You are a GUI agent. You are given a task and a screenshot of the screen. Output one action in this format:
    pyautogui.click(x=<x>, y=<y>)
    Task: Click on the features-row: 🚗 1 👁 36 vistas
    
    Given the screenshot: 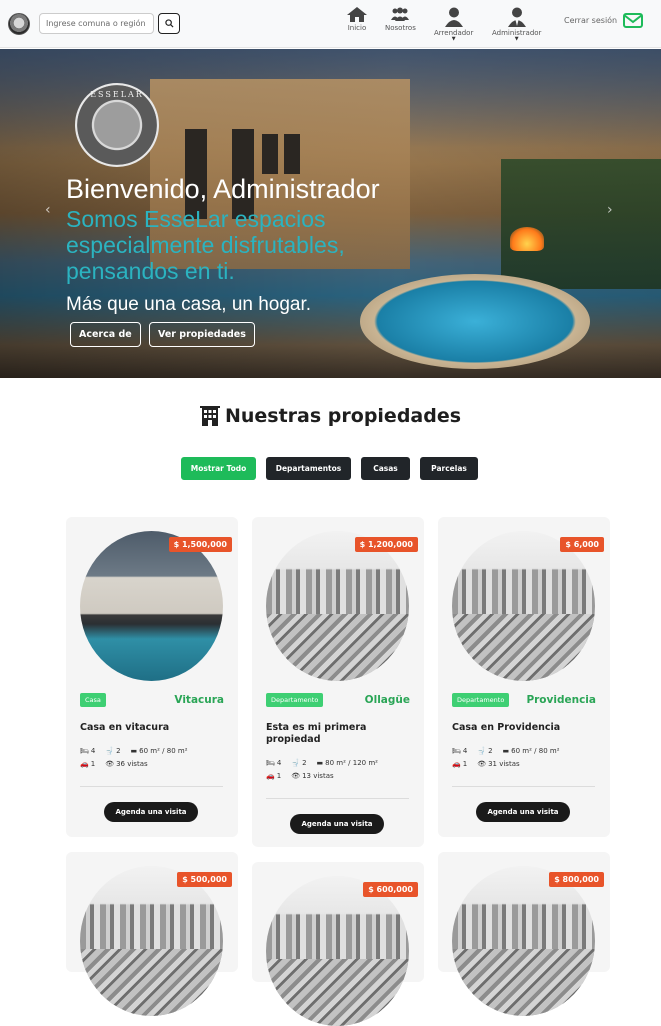 What is the action you would take?
    pyautogui.click(x=114, y=764)
    